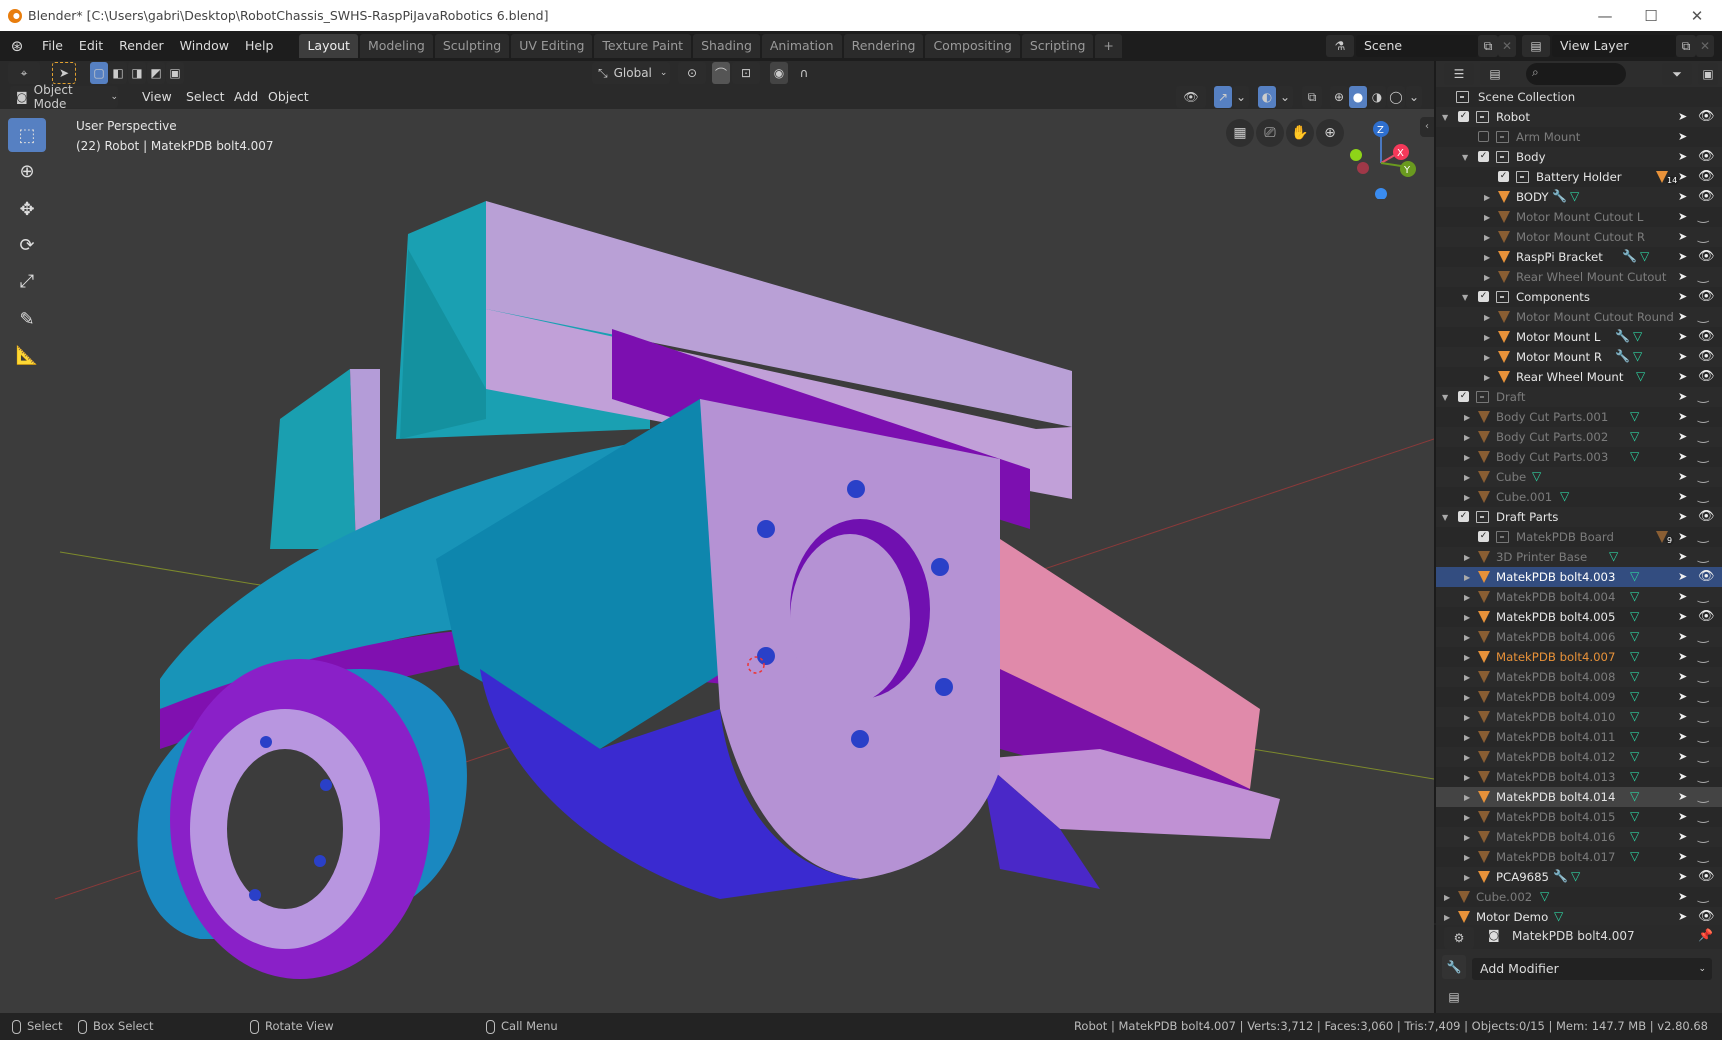 This screenshot has height=1040, width=1722. I want to click on outliner-object-row: ▶ Cube.001 ▽ ➤ ‿, so click(1579, 497).